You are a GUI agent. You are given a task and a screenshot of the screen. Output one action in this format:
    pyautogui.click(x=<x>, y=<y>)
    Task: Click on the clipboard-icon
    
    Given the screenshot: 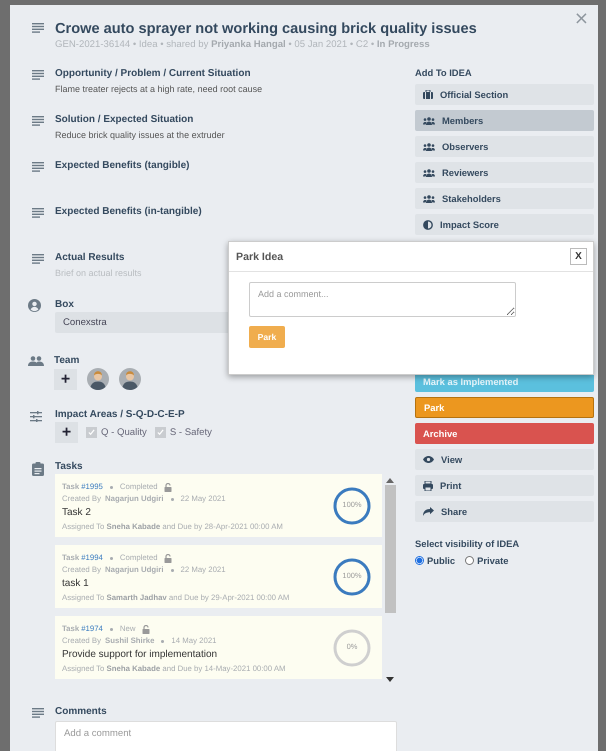 What is the action you would take?
    pyautogui.click(x=38, y=469)
    